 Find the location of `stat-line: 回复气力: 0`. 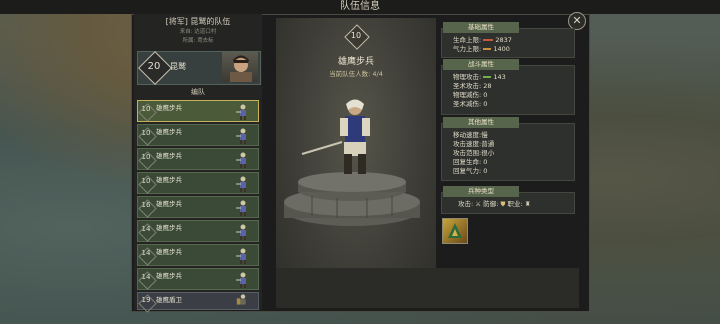

stat-line: 回复气力: 0 is located at coordinates (470, 171).